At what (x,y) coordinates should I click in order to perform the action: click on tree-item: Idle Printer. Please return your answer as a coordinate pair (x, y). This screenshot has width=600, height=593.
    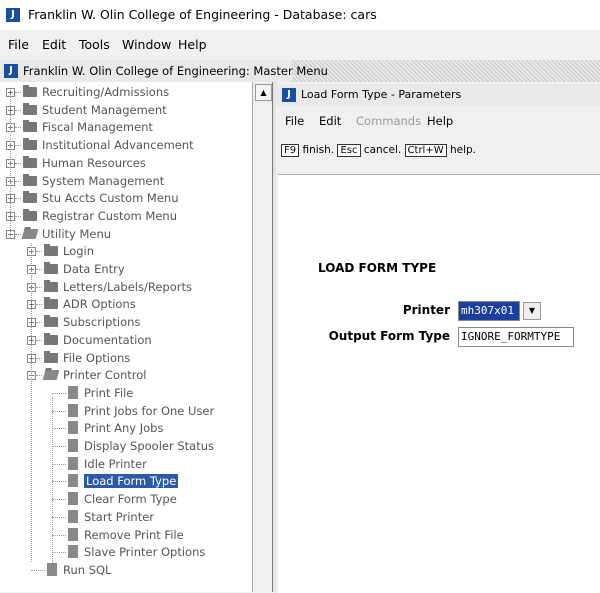
    Looking at the image, I should click on (125, 464).